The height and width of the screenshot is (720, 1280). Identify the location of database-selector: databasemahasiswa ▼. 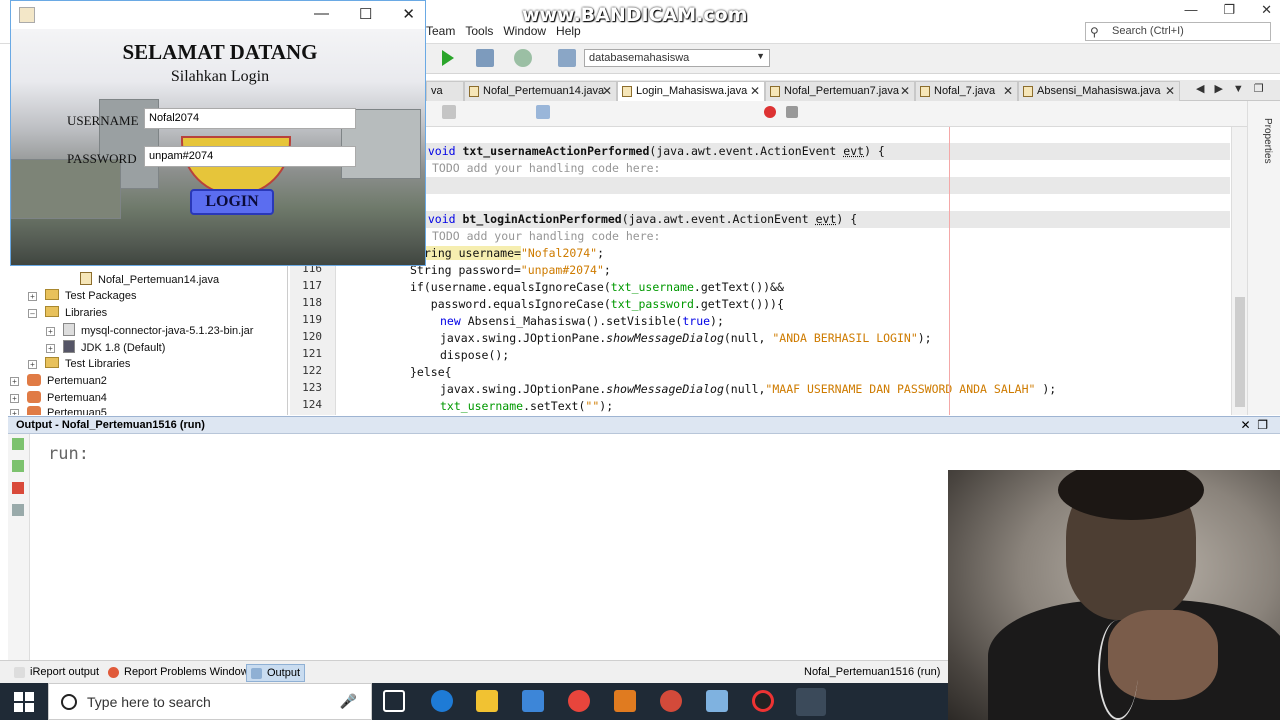
(677, 58).